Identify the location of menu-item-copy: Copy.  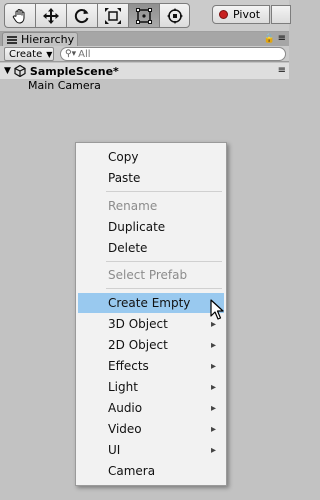
(151, 157).